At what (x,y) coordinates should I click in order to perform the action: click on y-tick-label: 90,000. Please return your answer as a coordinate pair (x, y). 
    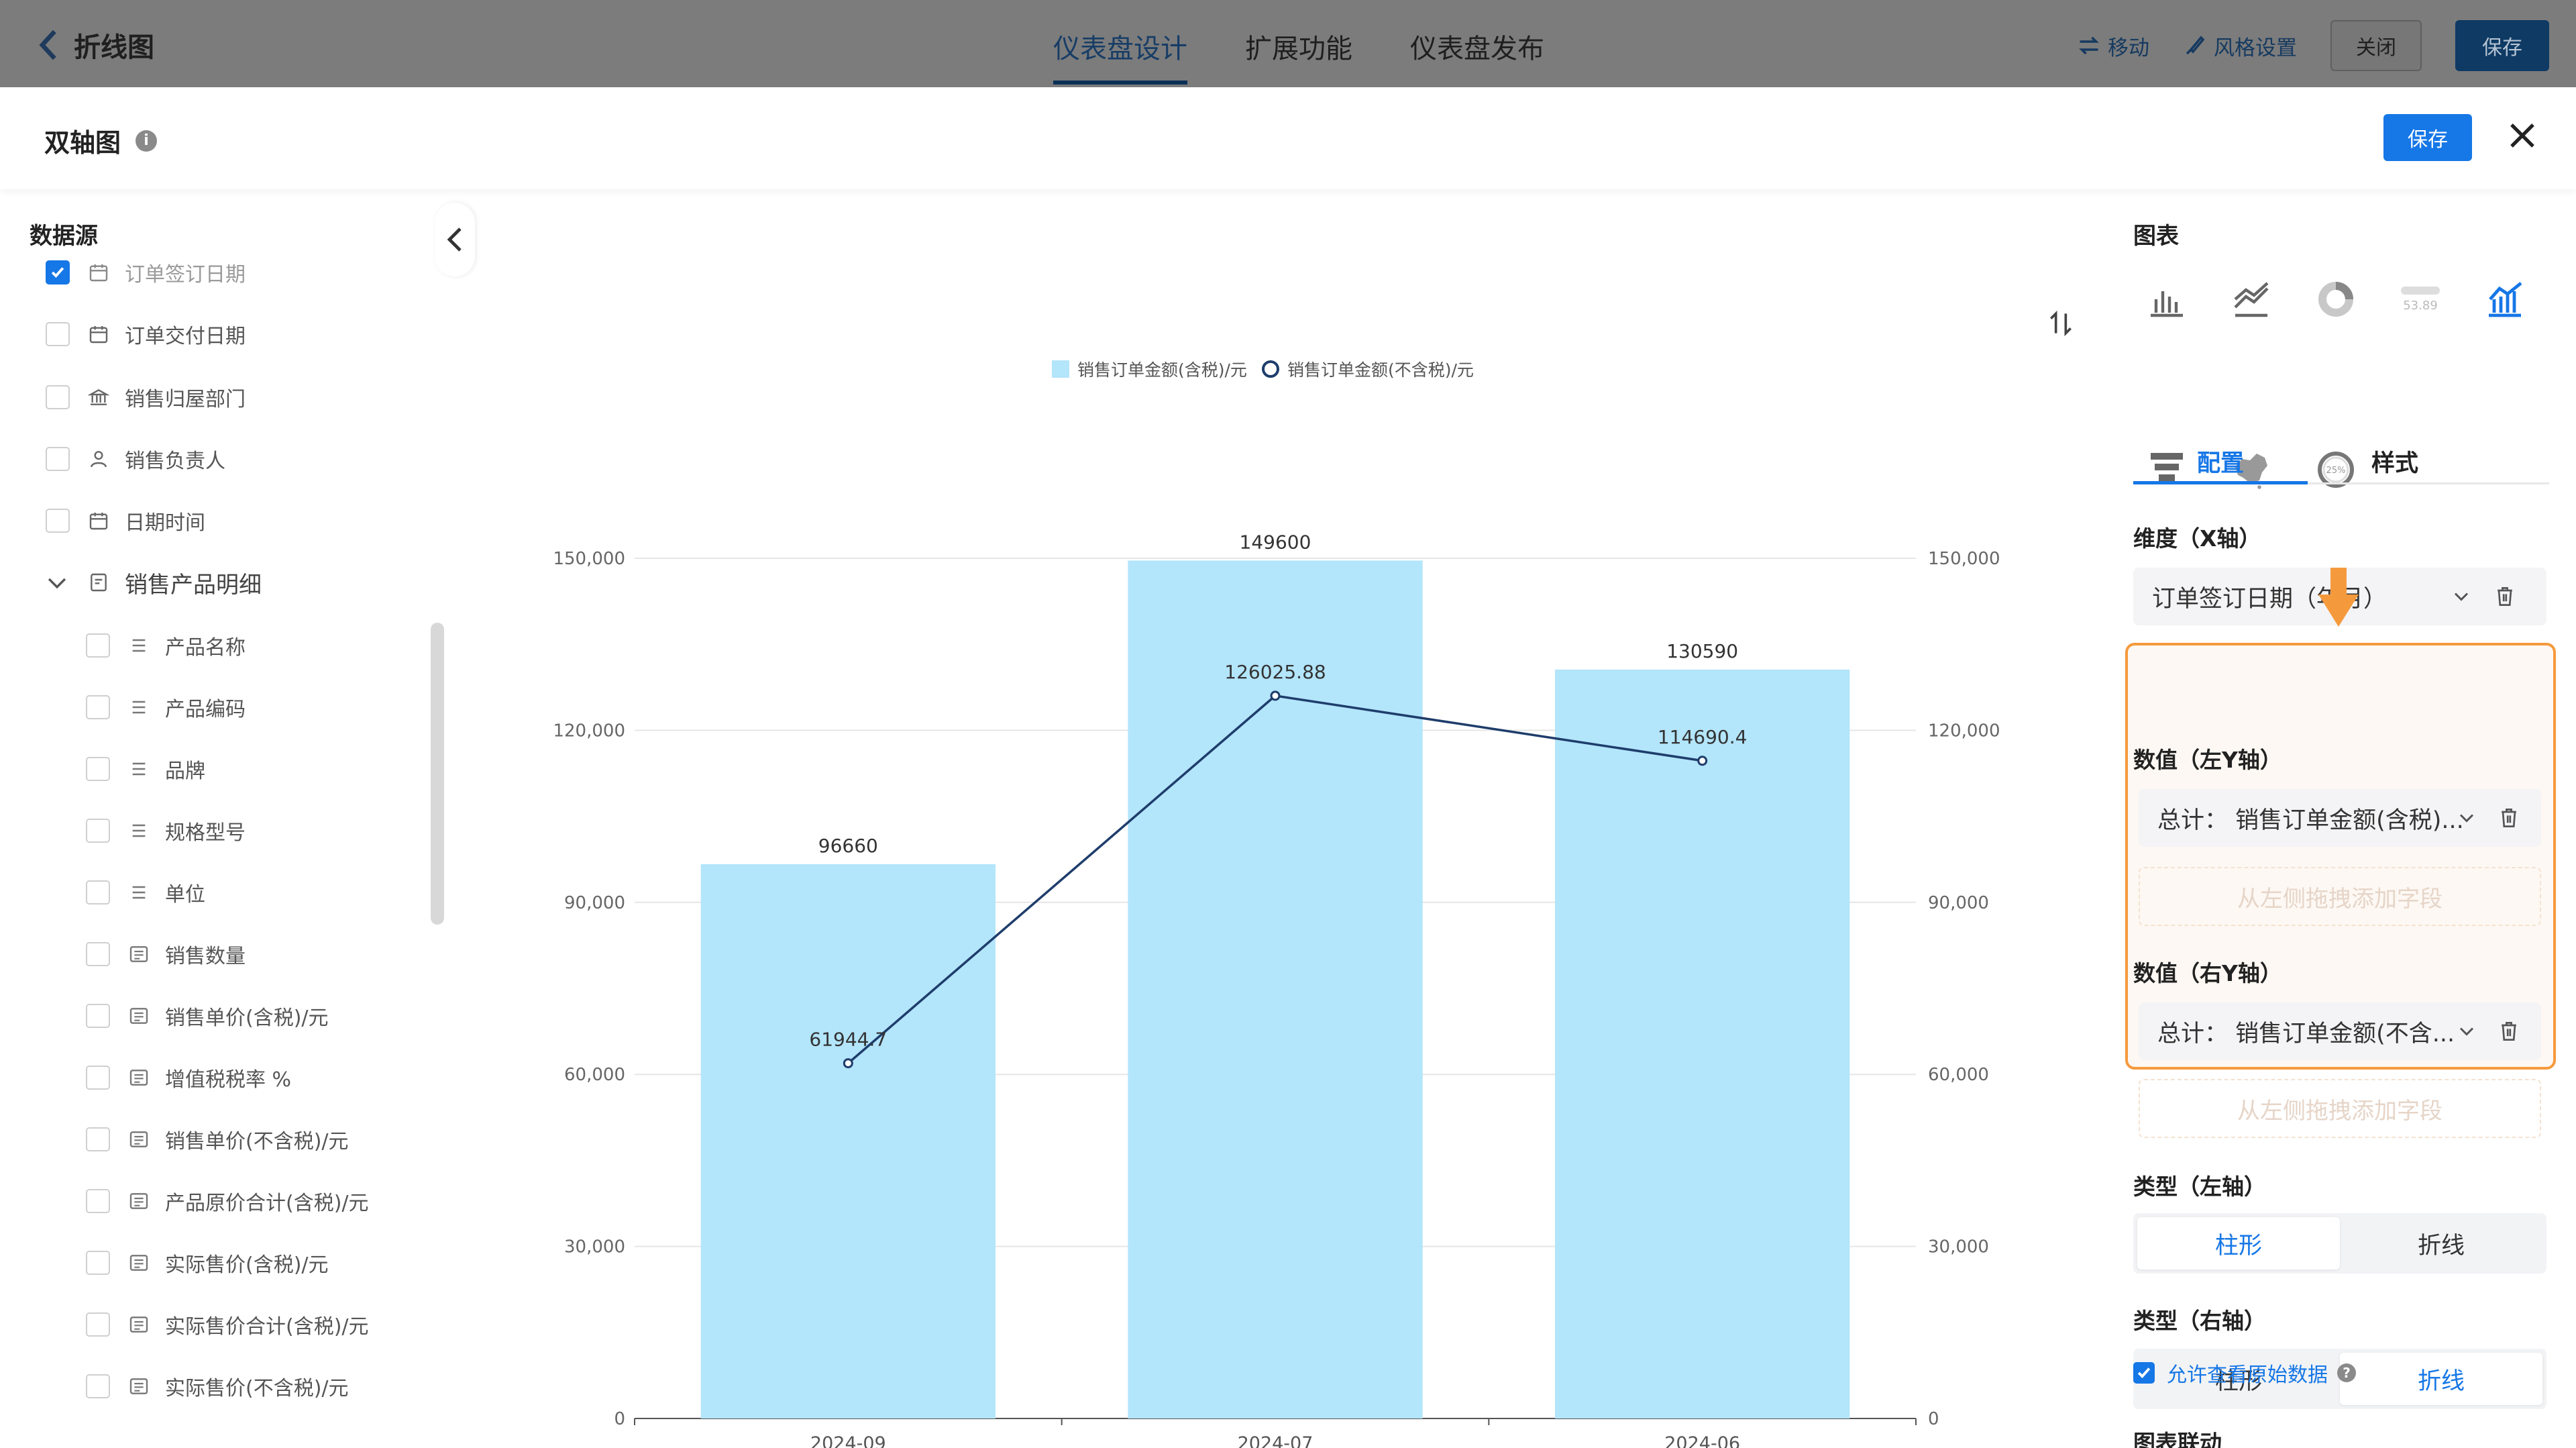
    Looking at the image, I should click on (594, 903).